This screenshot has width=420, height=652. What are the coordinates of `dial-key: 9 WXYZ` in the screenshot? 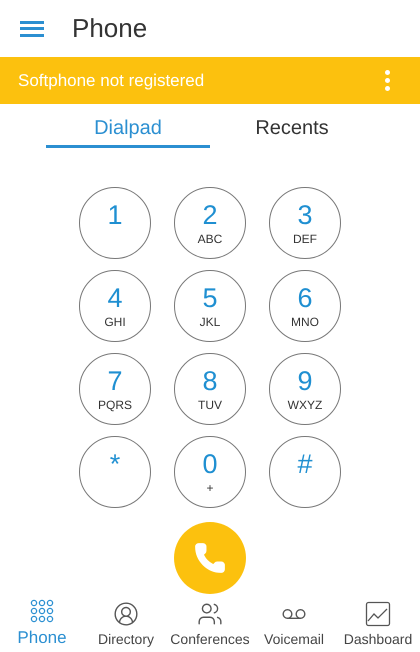 It's located at (305, 389).